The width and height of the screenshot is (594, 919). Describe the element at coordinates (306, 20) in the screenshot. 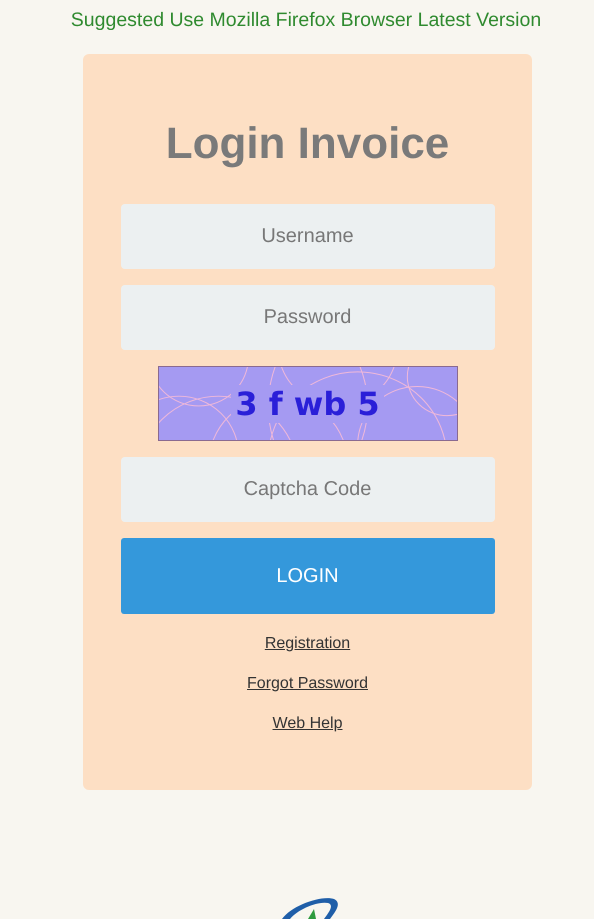

I see `browser-notice: Suggested Use Mozilla Firefox Browser Latest Version` at that location.